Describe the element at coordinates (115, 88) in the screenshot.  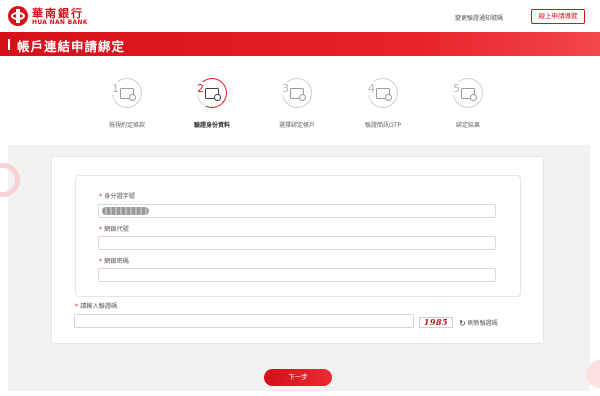
I see `step-number: 1` at that location.